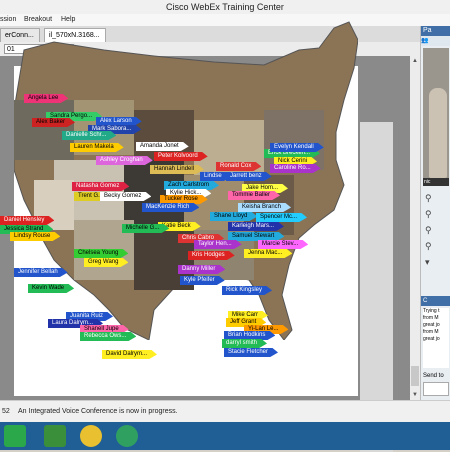 The image size is (450, 452). What do you see at coordinates (27, 220) in the screenshot?
I see `name-arrow-label: Daniel Hensley` at bounding box center [27, 220].